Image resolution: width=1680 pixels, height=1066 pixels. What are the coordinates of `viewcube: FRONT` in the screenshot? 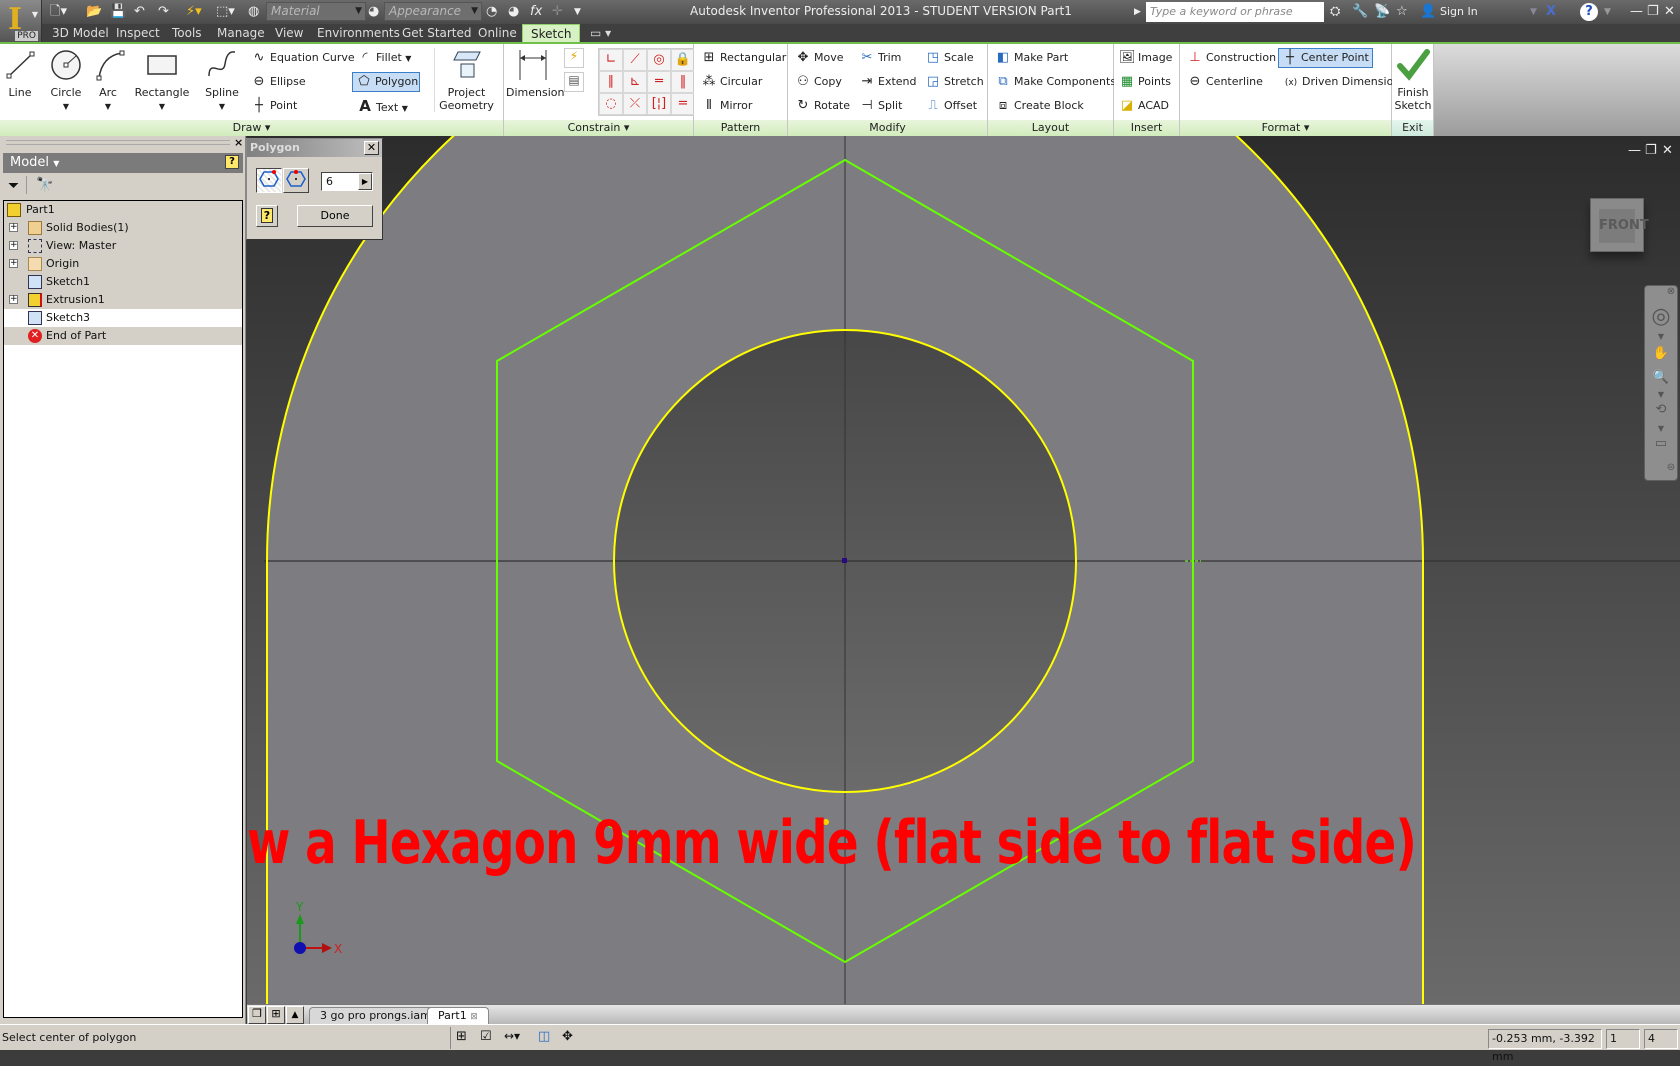 It's located at (1619, 225).